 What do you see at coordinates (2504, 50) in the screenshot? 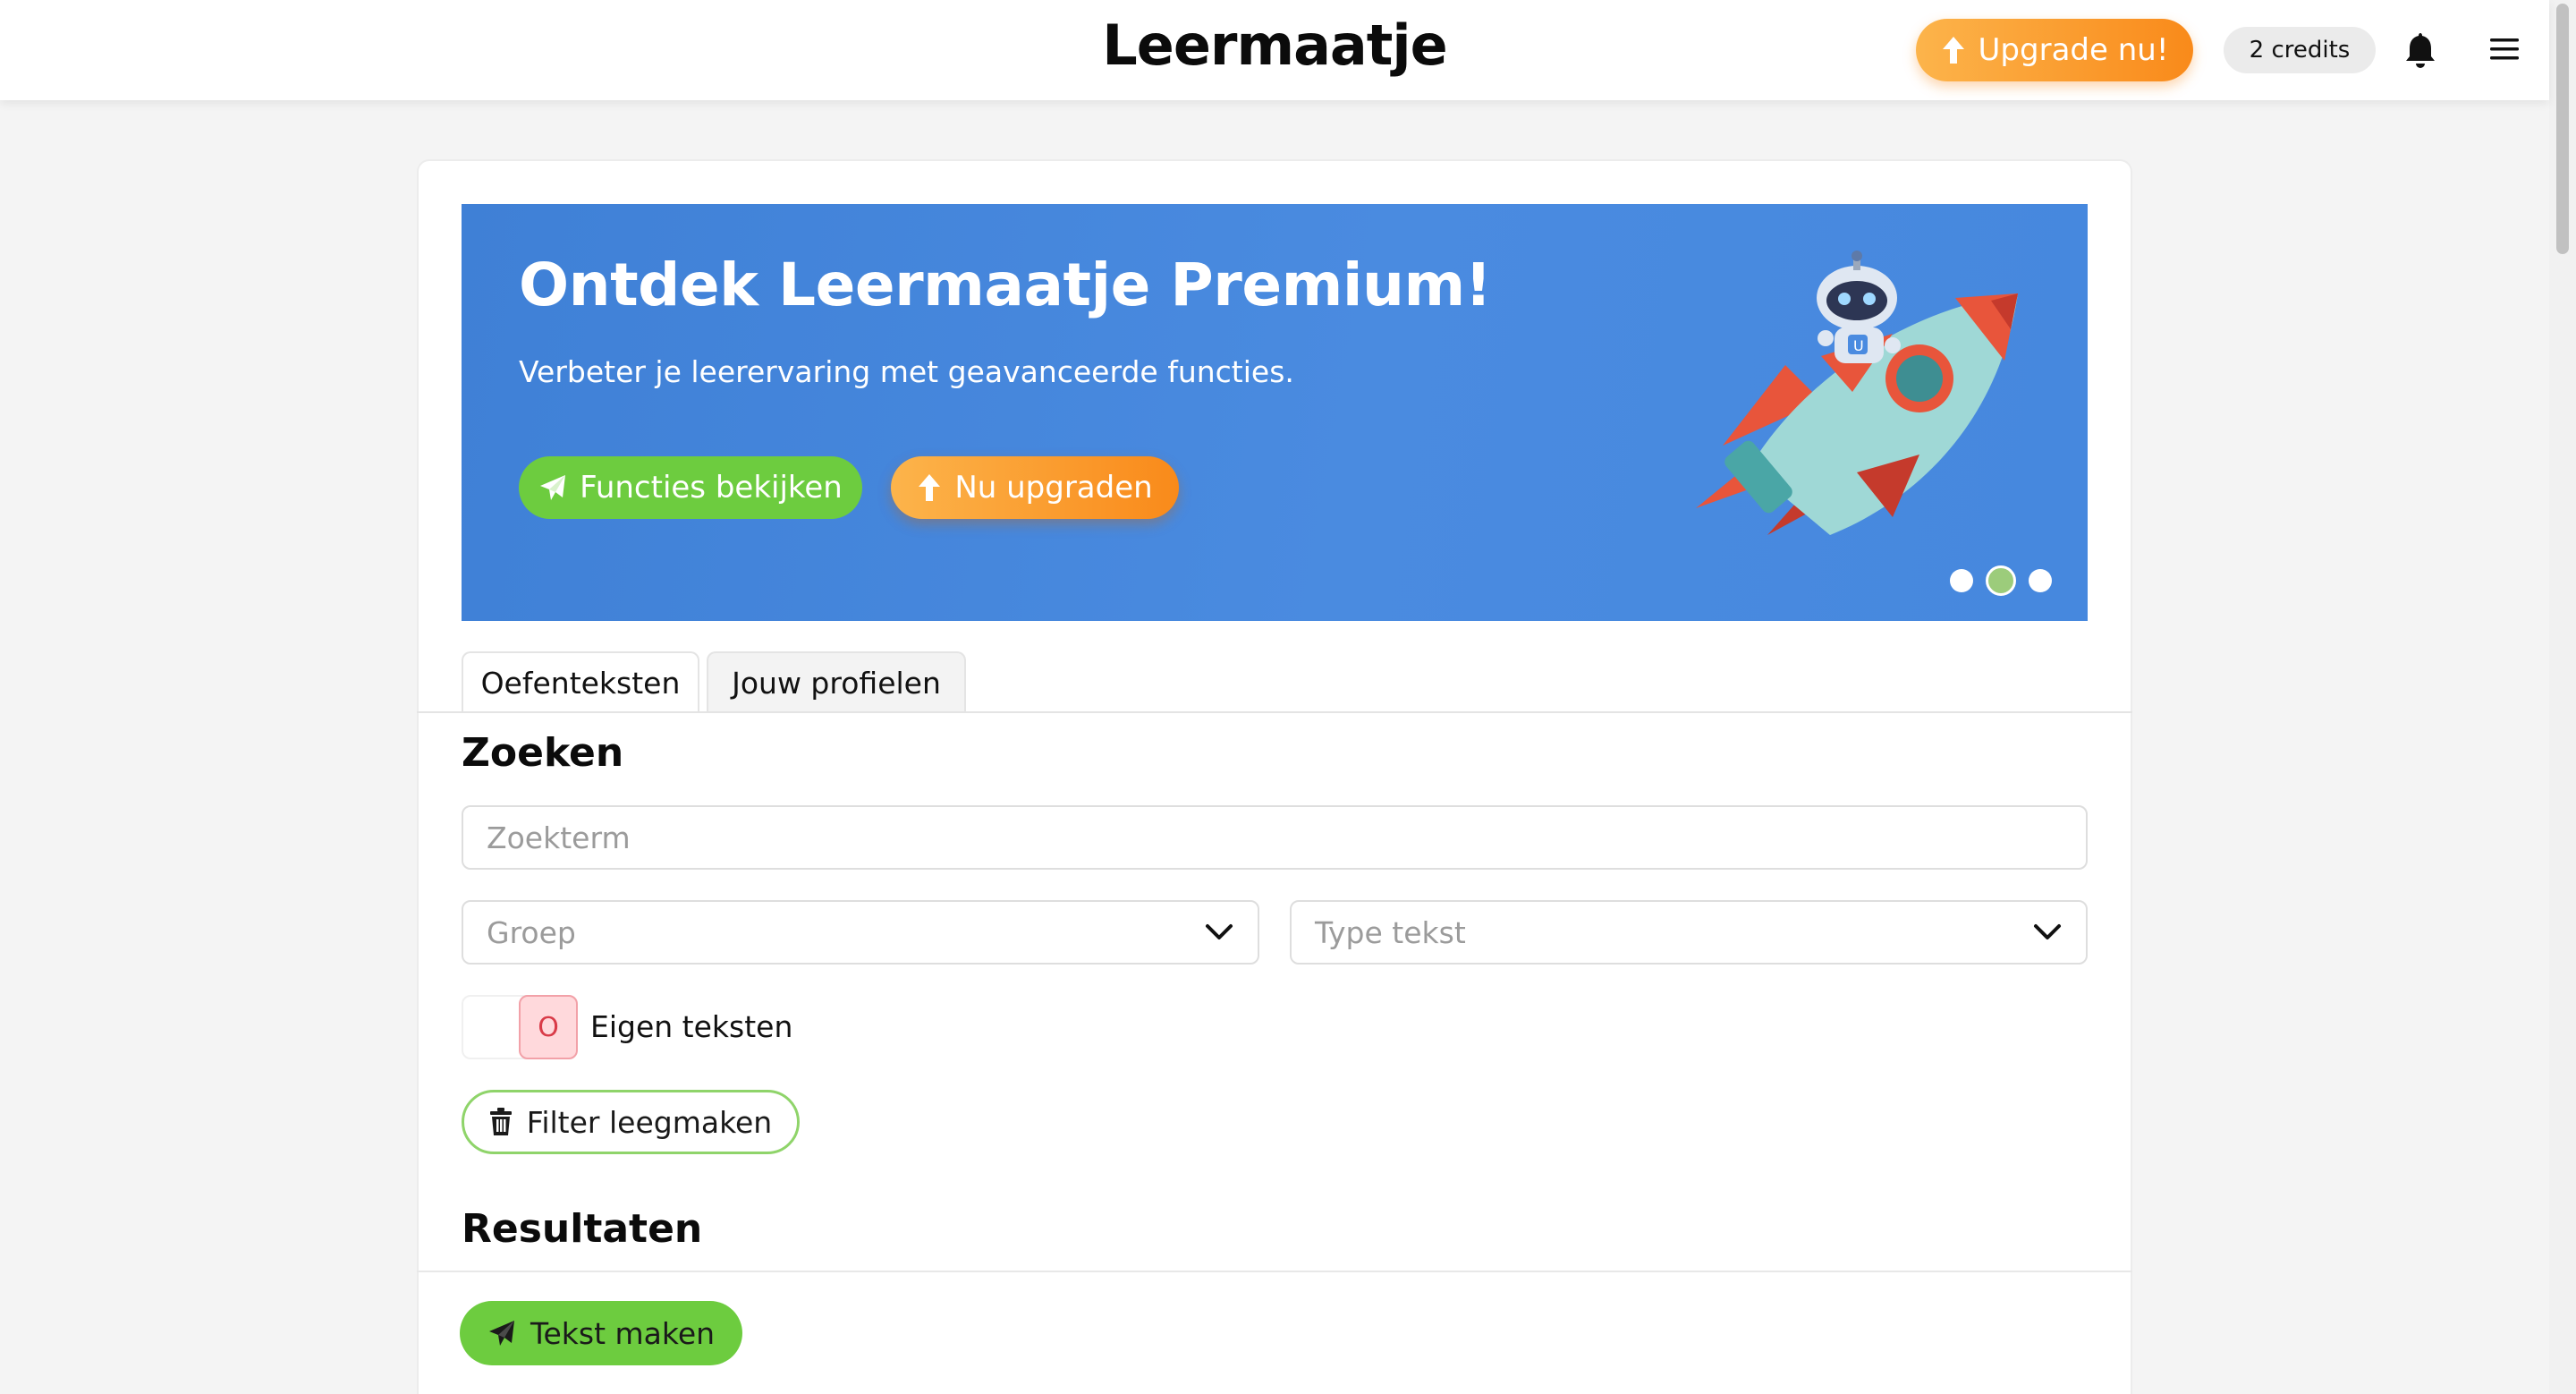
I see `hamburger-menu-icon` at bounding box center [2504, 50].